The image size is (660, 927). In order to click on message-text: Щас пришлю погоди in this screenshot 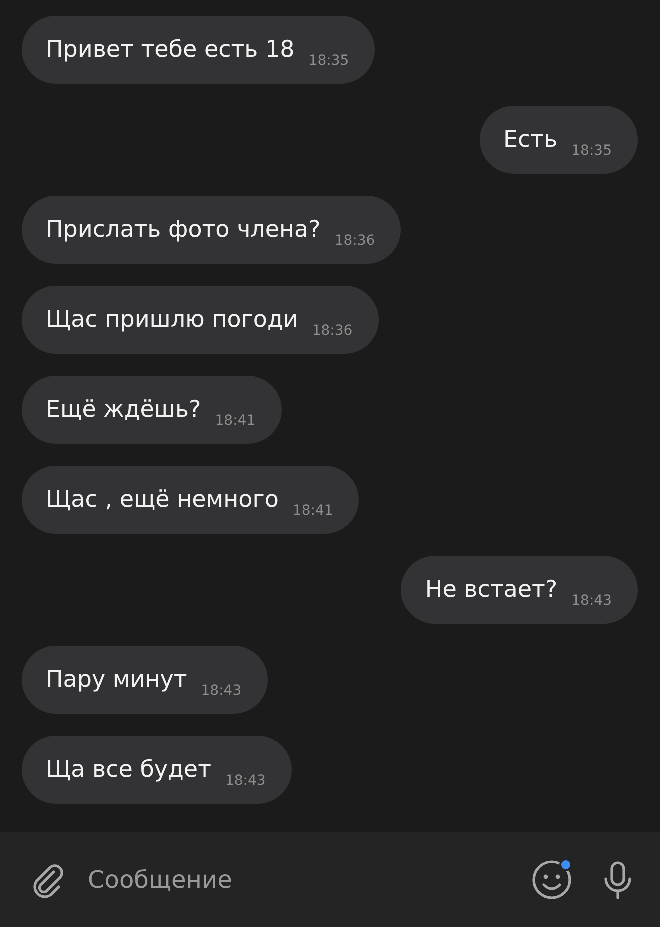, I will do `click(172, 320)`.